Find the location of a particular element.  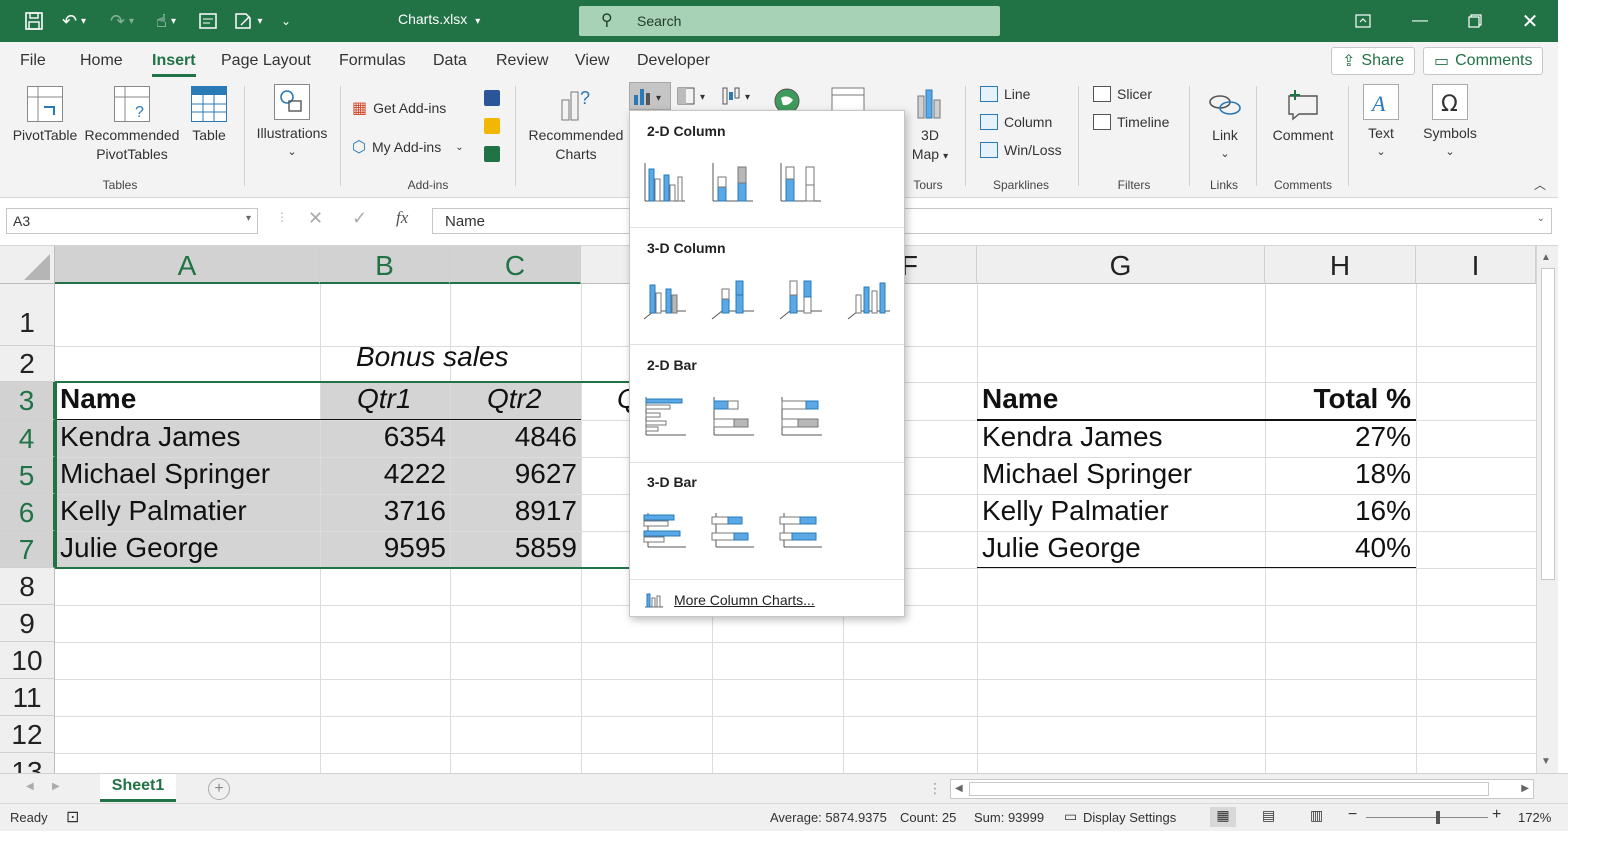

scroll-left-icon: ◀ is located at coordinates (959, 788).